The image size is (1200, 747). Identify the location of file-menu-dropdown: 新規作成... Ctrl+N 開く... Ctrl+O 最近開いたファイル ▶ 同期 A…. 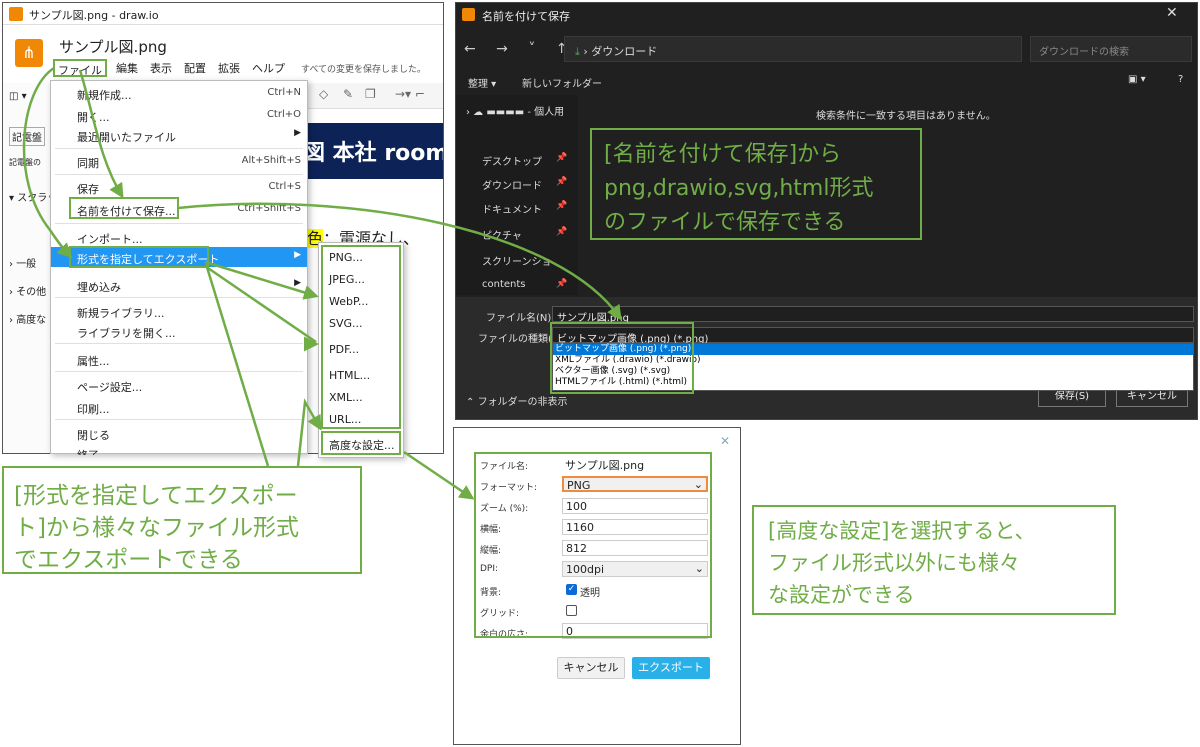
(179, 267).